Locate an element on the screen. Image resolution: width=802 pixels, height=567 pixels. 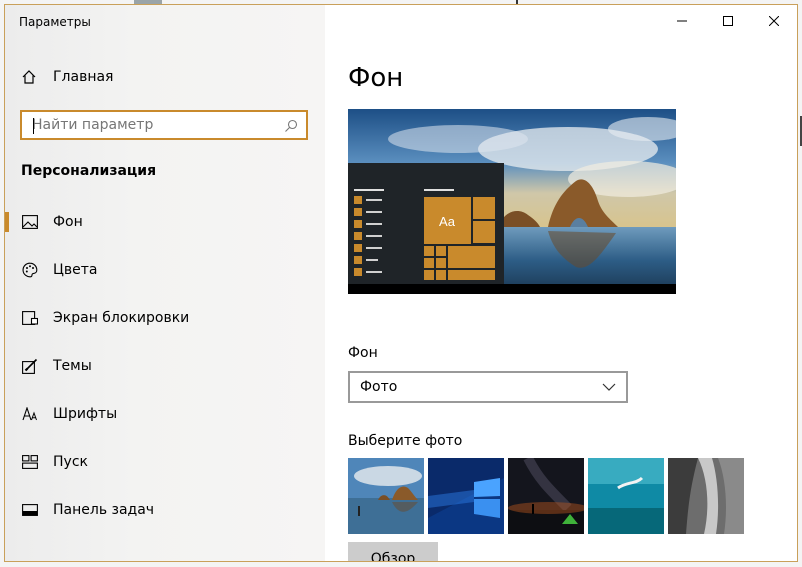
search-box is located at coordinates (164, 125).